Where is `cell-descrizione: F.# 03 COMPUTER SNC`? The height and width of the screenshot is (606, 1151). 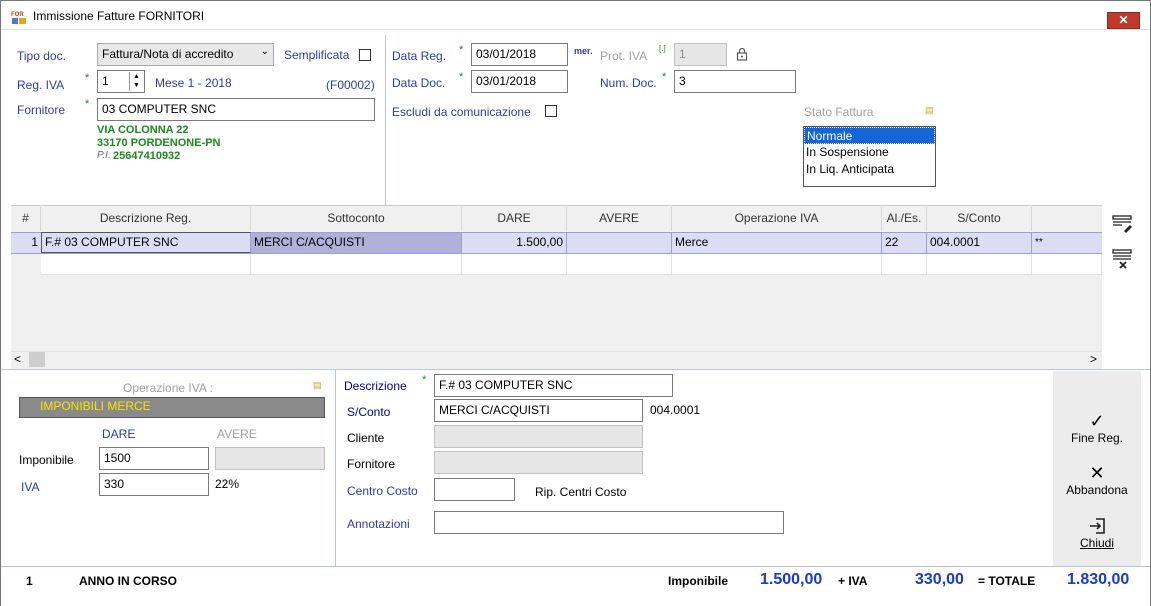 cell-descrizione: F.# 03 COMPUTER SNC is located at coordinates (146, 242).